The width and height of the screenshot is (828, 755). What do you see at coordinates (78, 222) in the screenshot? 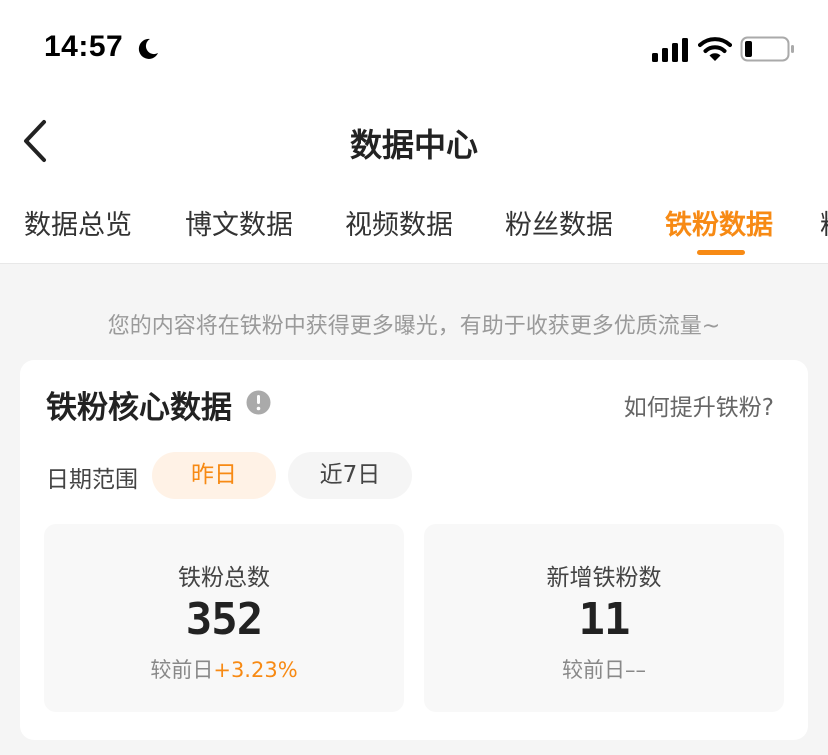
I see `tab-overview: 数据总览` at bounding box center [78, 222].